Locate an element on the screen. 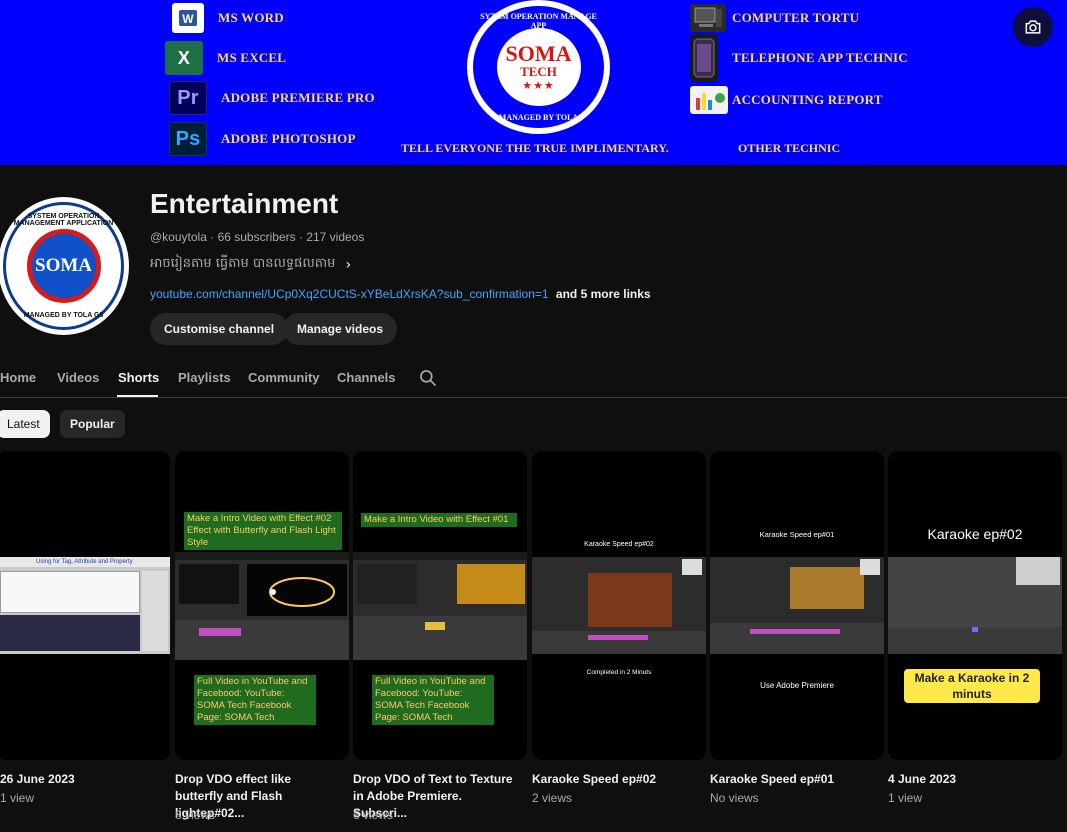 This screenshot has width=1067, height=832. channel-meta: @kouytola · 66 subscribers · 217 videos is located at coordinates (257, 237).